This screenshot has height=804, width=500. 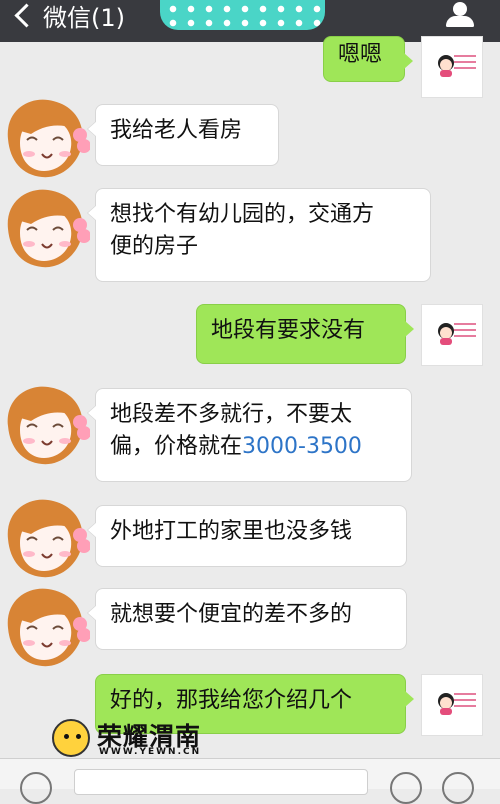 I want to click on price-range-text: 3000-3500, so click(x=302, y=446).